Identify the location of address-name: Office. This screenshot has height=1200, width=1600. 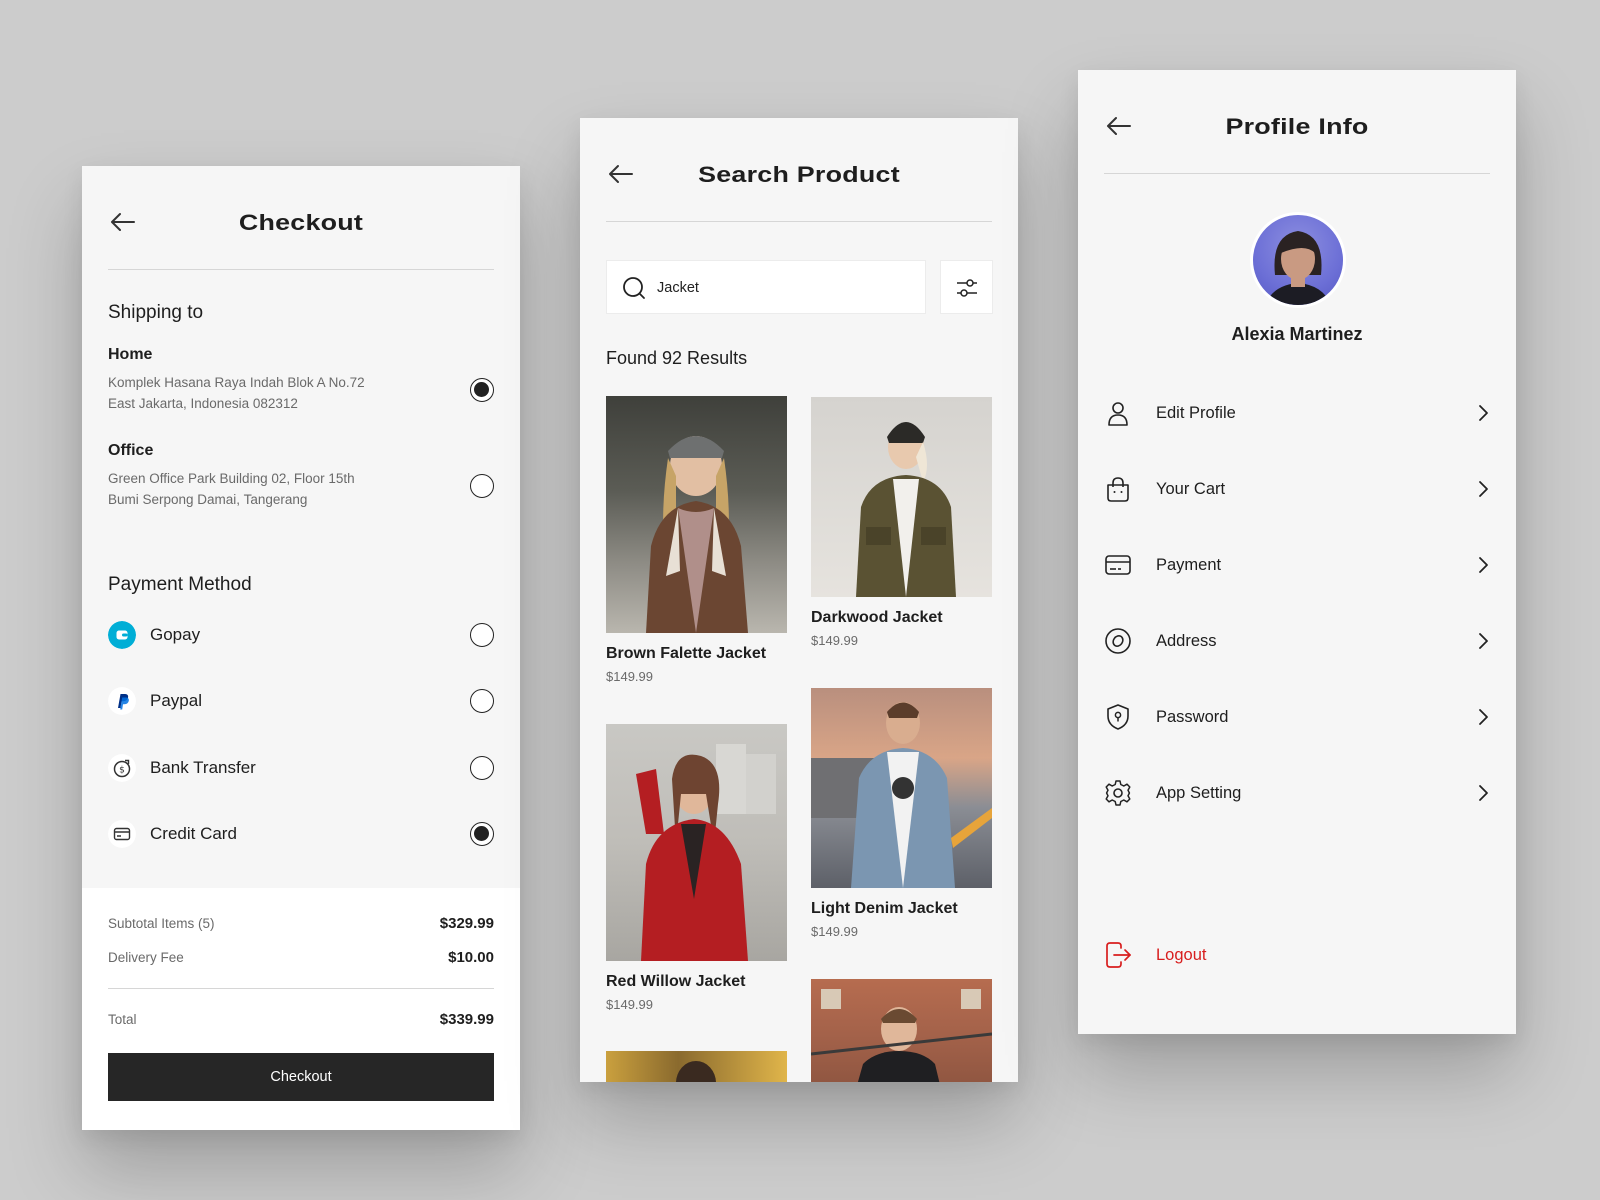
(131, 450).